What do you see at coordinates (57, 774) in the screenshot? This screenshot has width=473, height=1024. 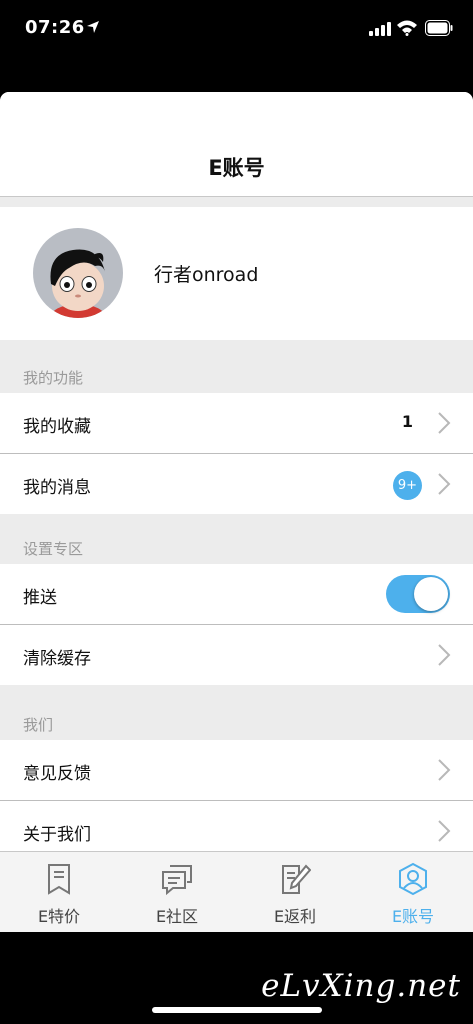 I see `row-label: 意见反馈` at bounding box center [57, 774].